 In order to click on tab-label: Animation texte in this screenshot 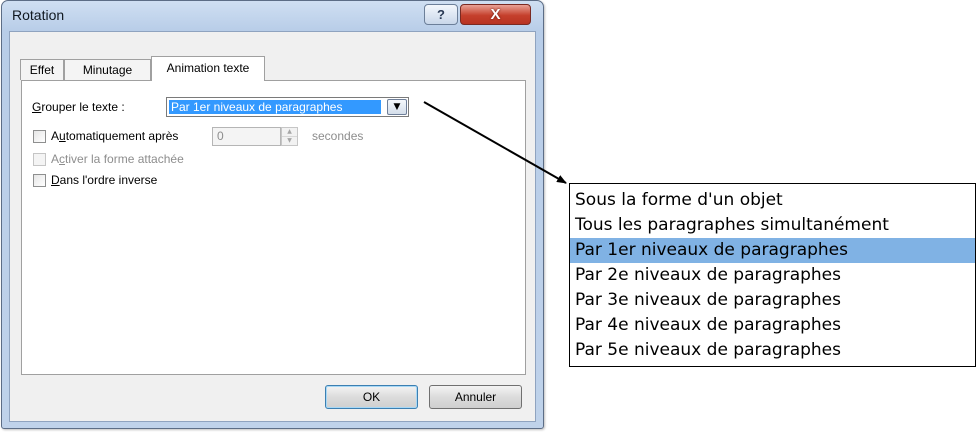, I will do `click(208, 68)`.